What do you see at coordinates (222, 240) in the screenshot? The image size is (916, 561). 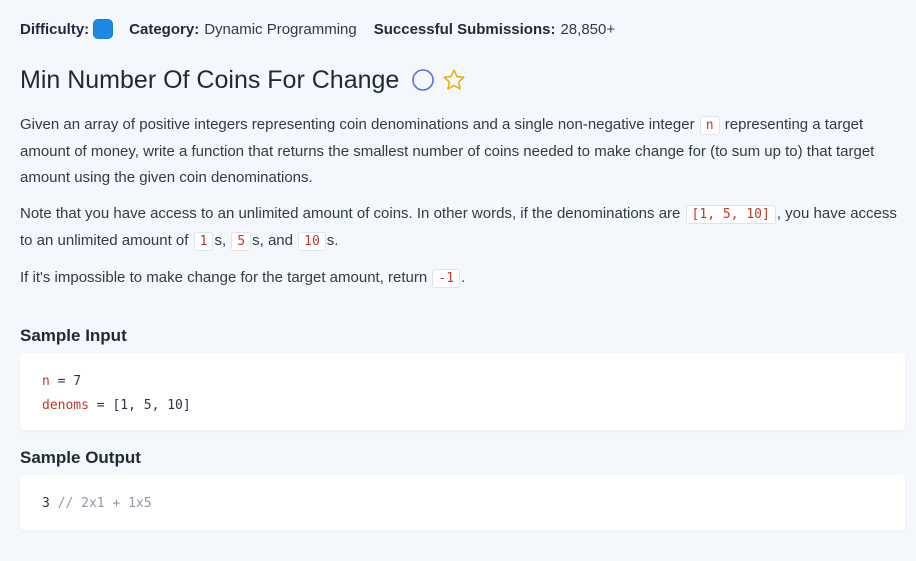 I see `p2-text-c: s,` at bounding box center [222, 240].